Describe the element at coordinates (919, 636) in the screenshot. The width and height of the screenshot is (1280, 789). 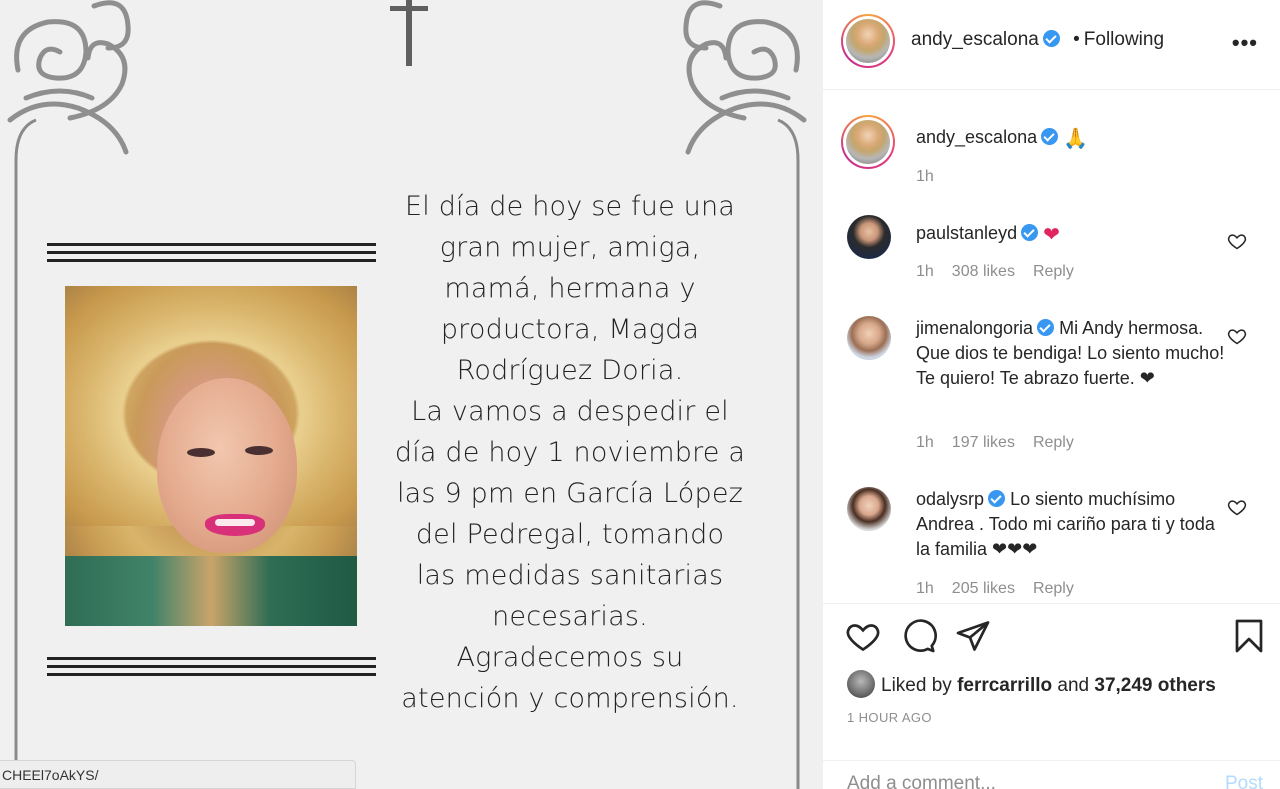
I see `comment-bubble-icon` at that location.